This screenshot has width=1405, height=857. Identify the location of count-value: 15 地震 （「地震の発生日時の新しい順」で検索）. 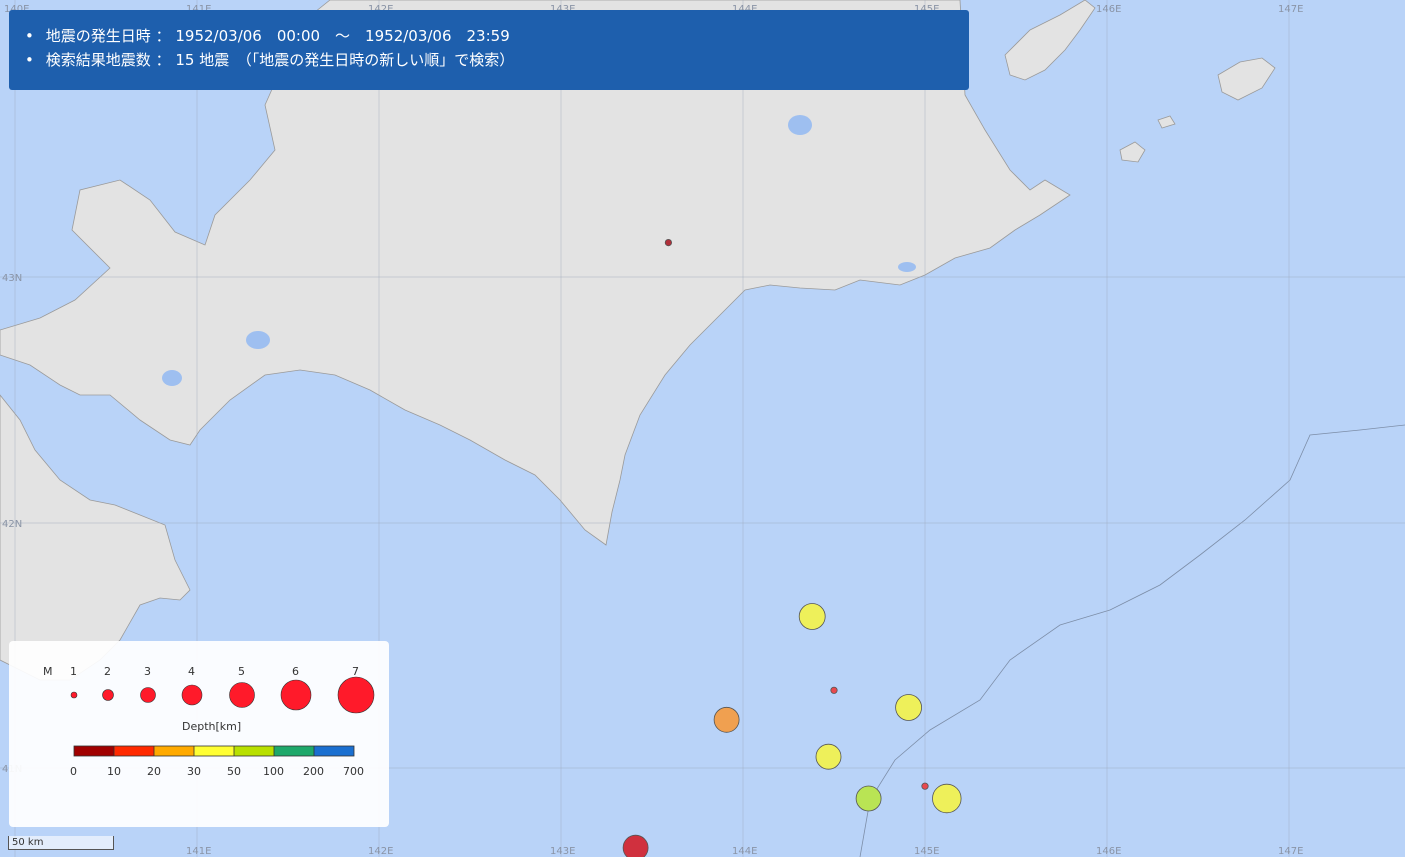
(345, 60).